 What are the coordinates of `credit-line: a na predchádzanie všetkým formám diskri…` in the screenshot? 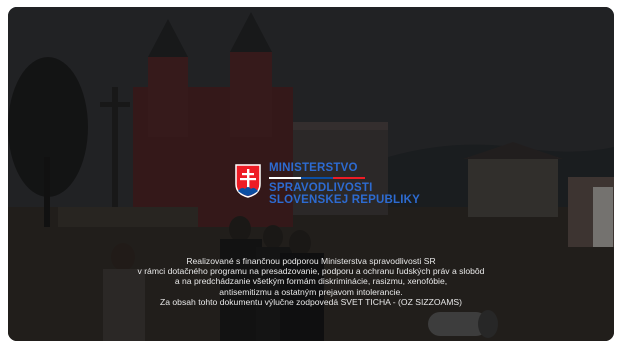 It's located at (311, 281).